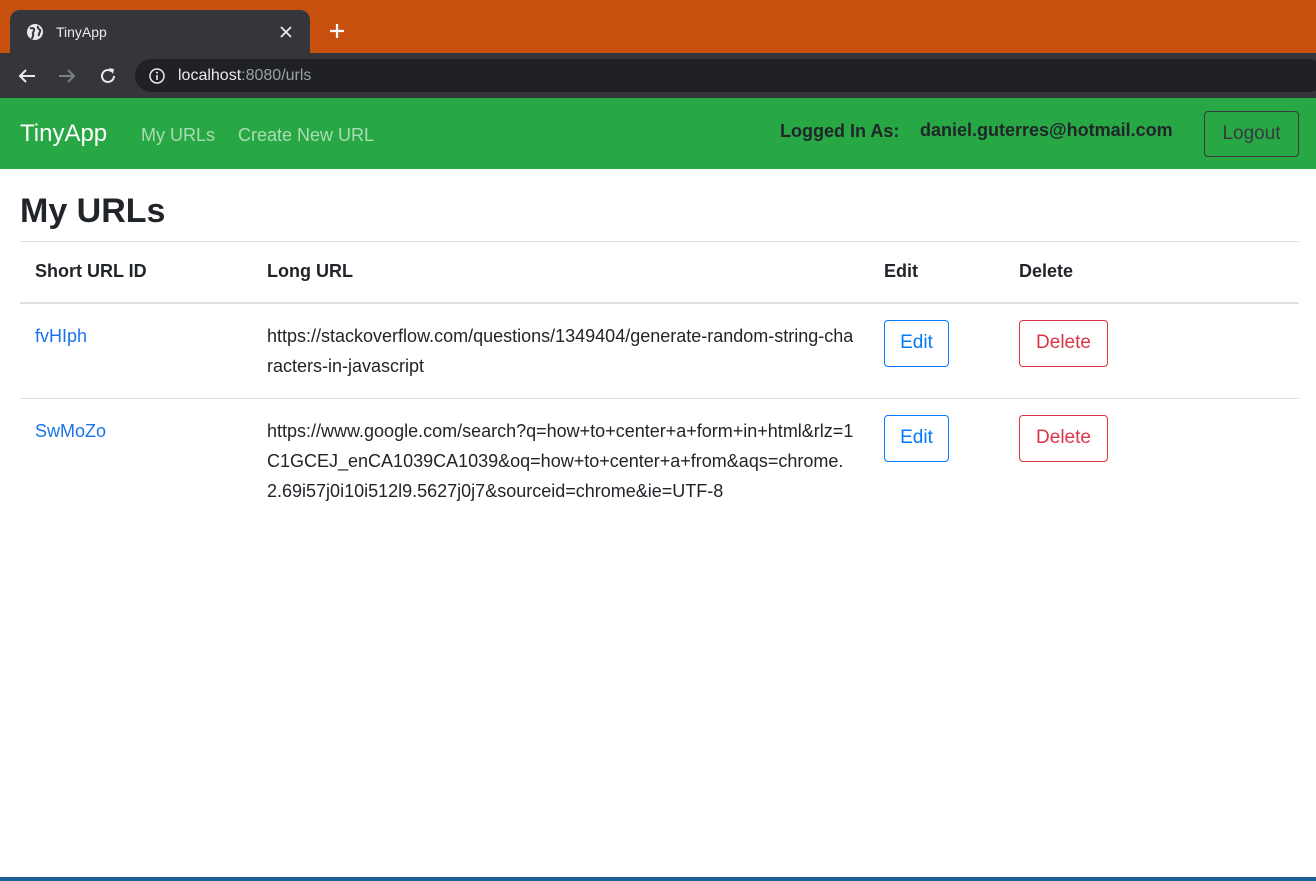 Image resolution: width=1316 pixels, height=881 pixels. Describe the element at coordinates (136, 350) in the screenshot. I see `short-url-cell: fvHIph` at that location.